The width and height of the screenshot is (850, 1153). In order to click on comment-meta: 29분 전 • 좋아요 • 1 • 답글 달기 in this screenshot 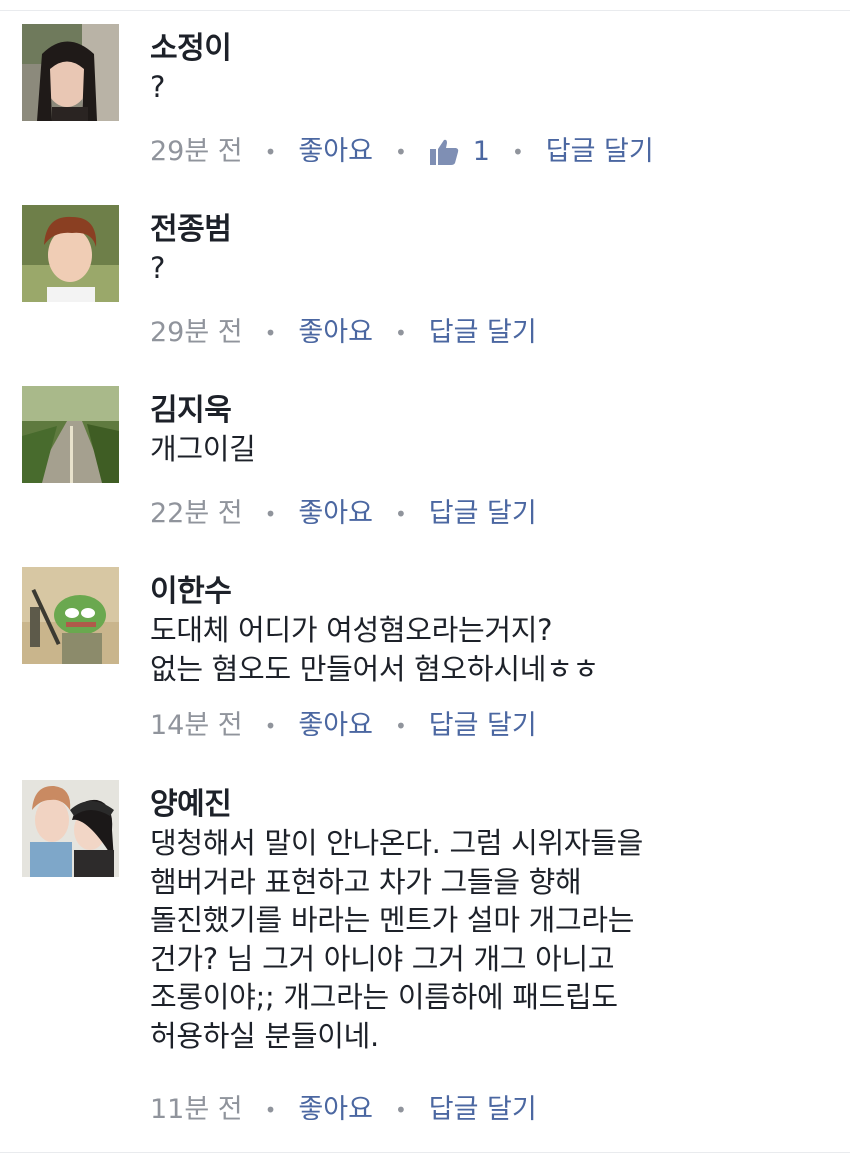, I will do `click(402, 152)`.